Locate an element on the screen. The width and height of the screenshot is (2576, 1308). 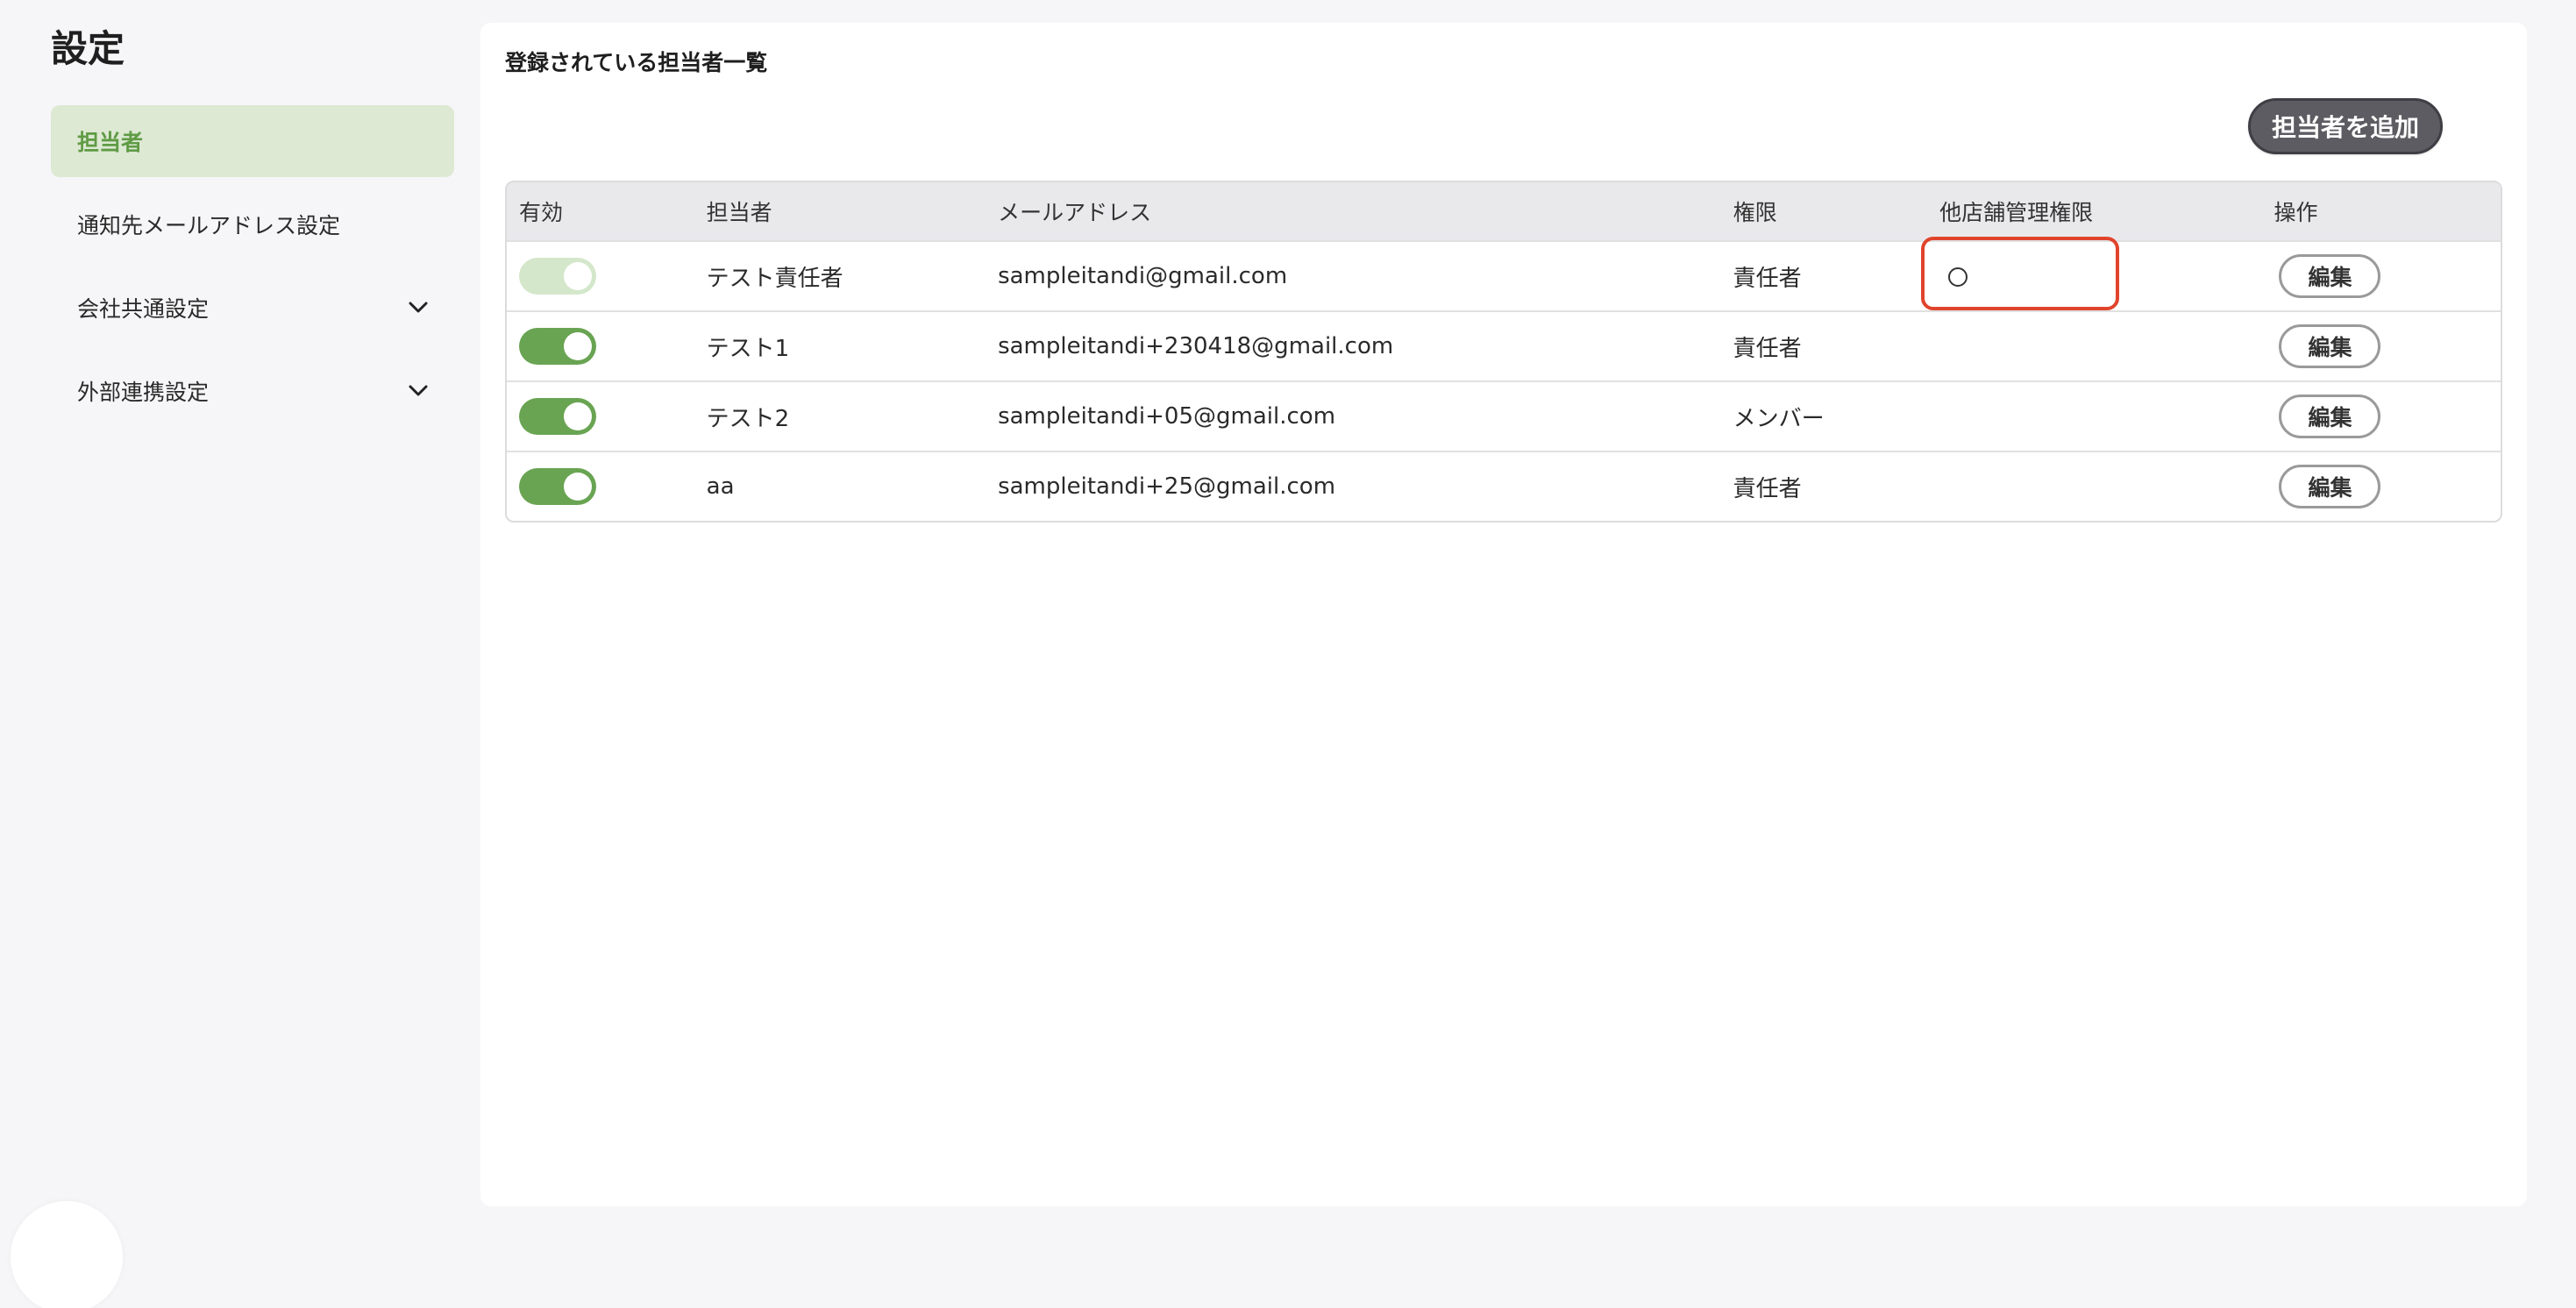
table-row: aa sampleitandi+25@gmail.com 責任者 編集 is located at coordinates (1504, 486).